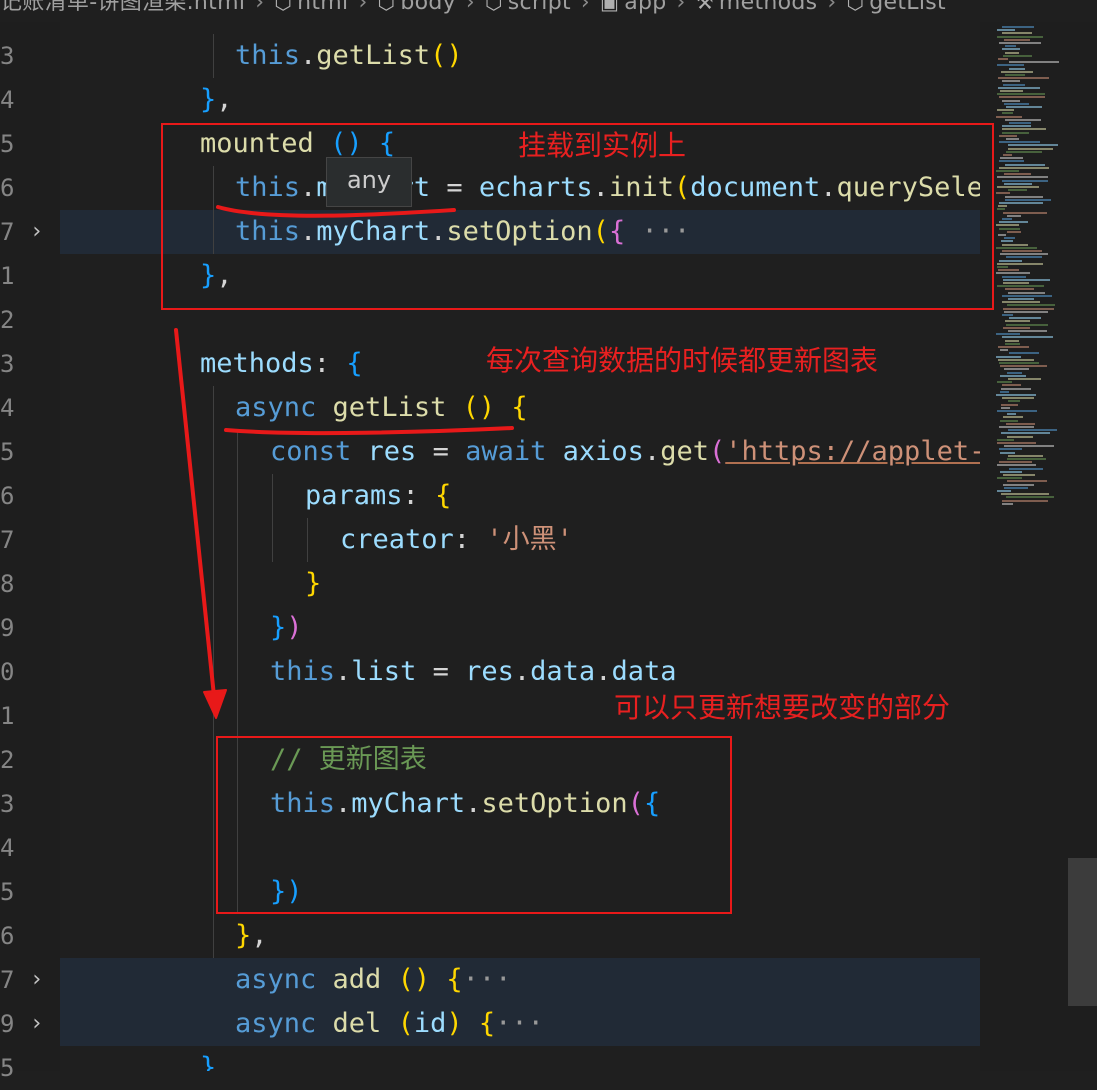  What do you see at coordinates (369, 431) in the screenshot?
I see `underline-async-get-list` at bounding box center [369, 431].